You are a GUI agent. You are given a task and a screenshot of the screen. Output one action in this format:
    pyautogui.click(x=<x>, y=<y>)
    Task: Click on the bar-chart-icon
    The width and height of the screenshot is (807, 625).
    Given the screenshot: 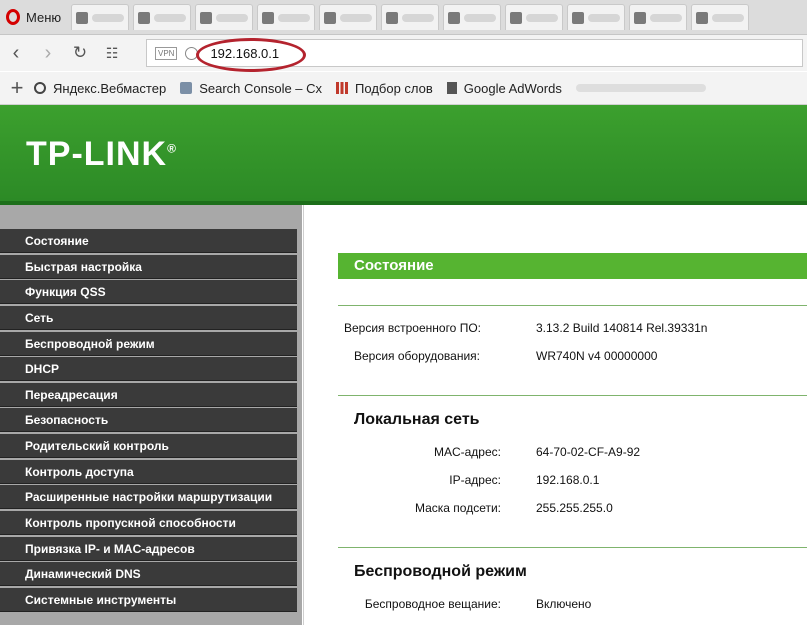 What is the action you would take?
    pyautogui.click(x=342, y=88)
    